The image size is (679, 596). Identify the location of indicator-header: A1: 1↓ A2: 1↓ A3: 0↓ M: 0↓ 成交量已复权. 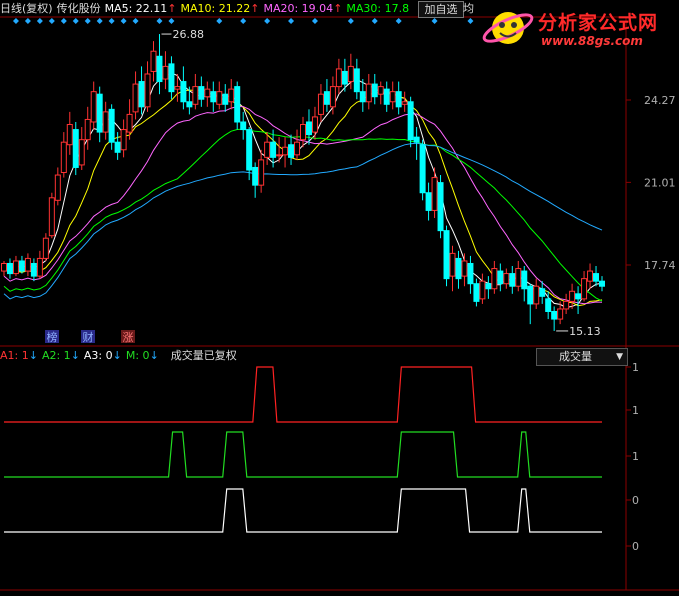
(120, 356).